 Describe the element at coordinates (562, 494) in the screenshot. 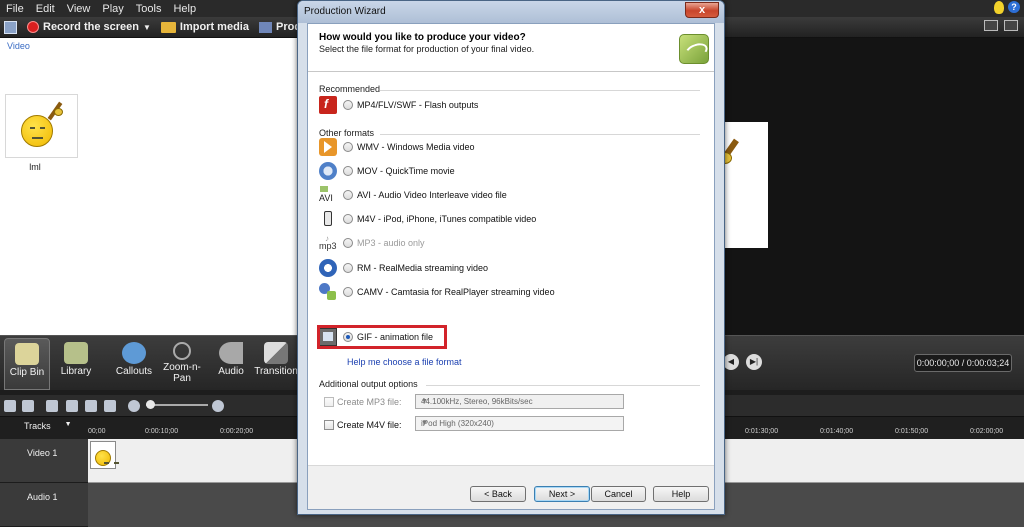

I see `next-button: Next >` at that location.